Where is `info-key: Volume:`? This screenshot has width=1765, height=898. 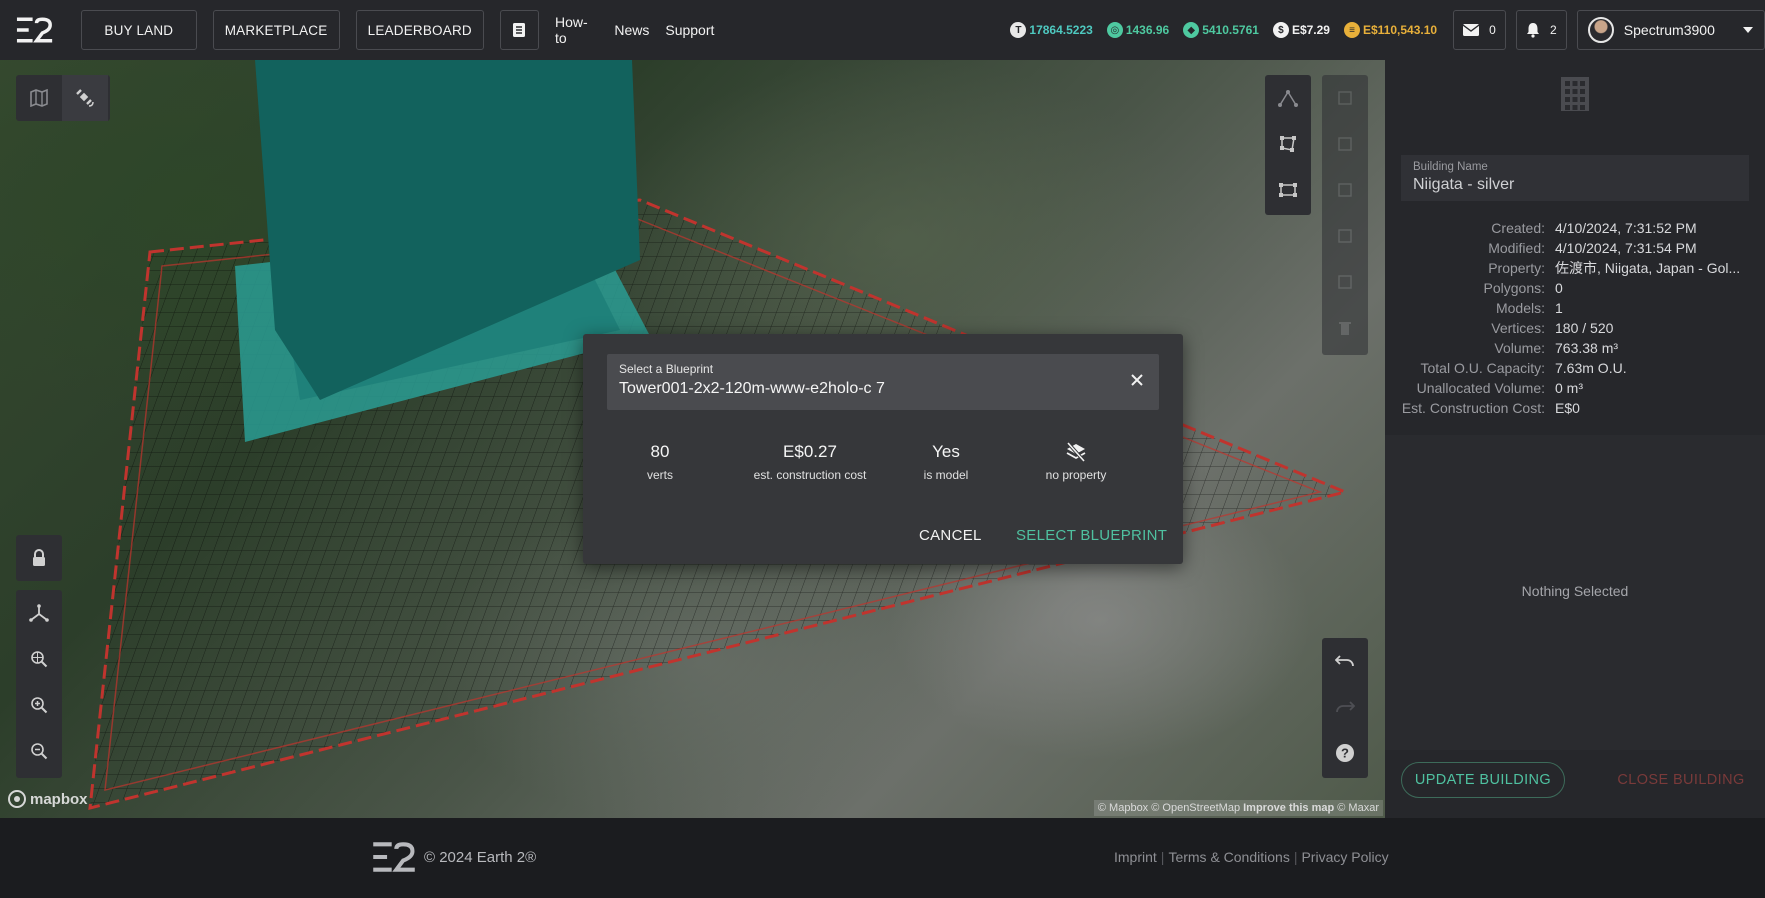 info-key: Volume: is located at coordinates (1519, 348).